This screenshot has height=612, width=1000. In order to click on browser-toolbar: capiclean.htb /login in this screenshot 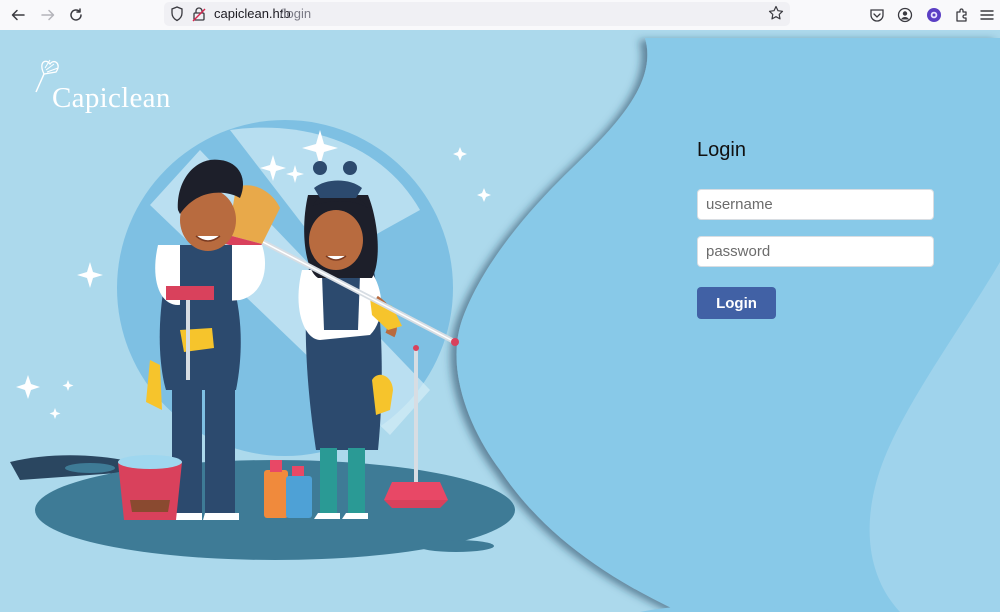, I will do `click(500, 15)`.